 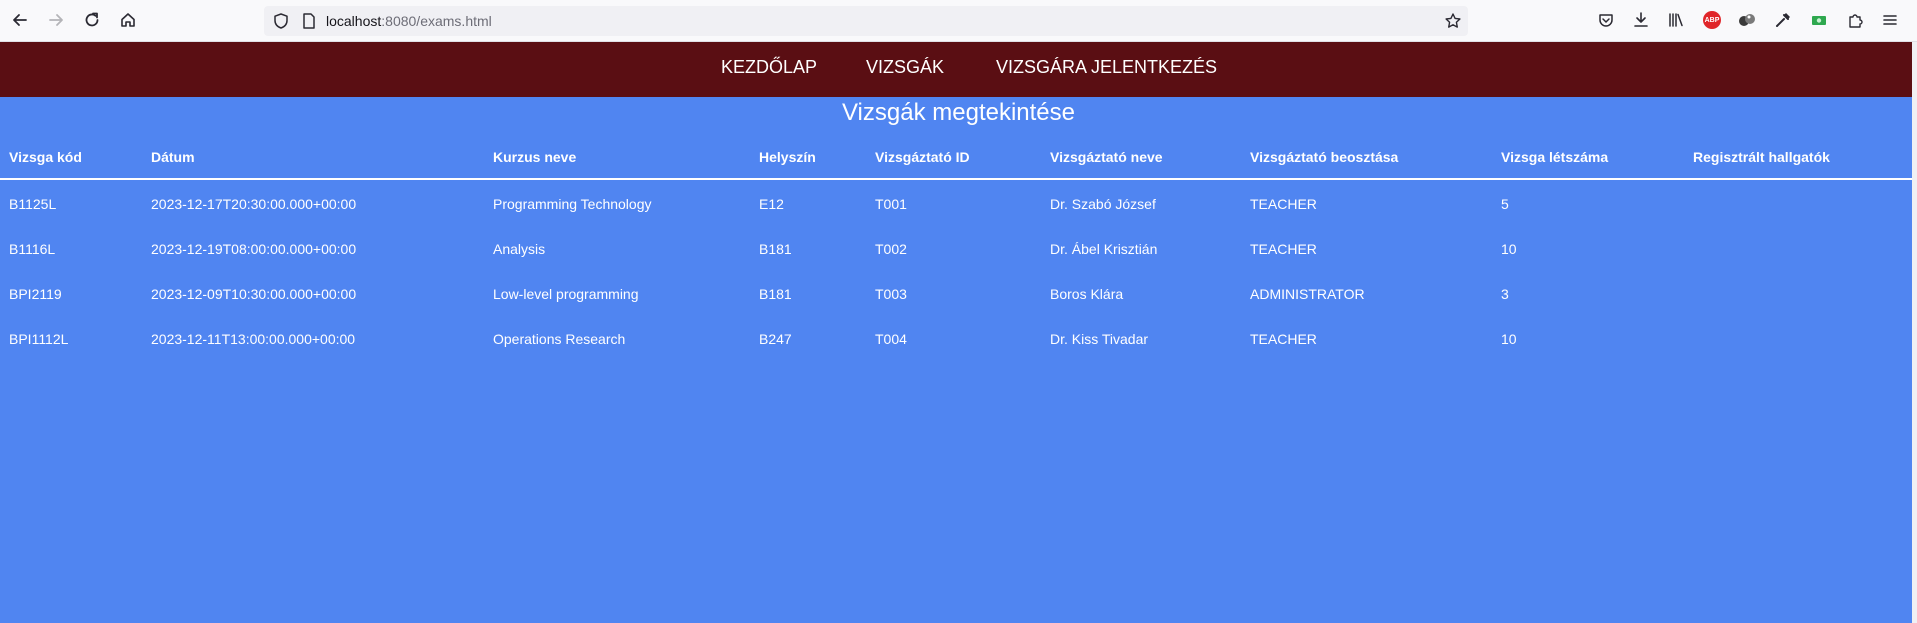 What do you see at coordinates (1324, 157) in the screenshot?
I see `col-header-examiner-role: Vizsgáztató beosztása` at bounding box center [1324, 157].